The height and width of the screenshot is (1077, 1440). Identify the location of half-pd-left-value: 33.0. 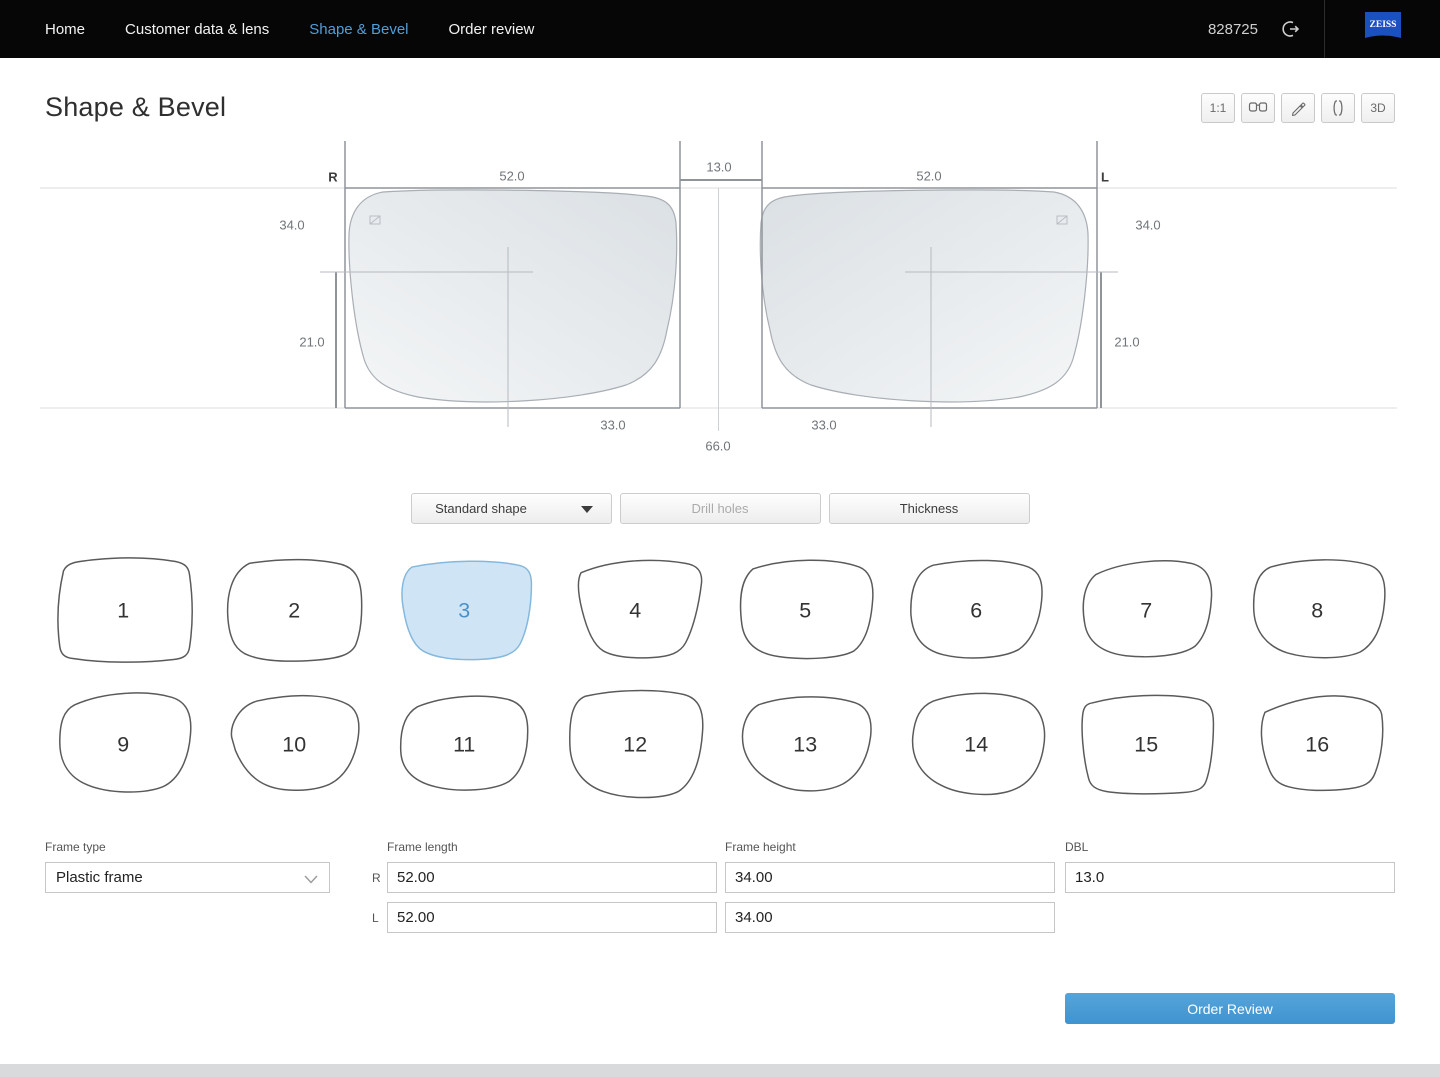
(824, 425).